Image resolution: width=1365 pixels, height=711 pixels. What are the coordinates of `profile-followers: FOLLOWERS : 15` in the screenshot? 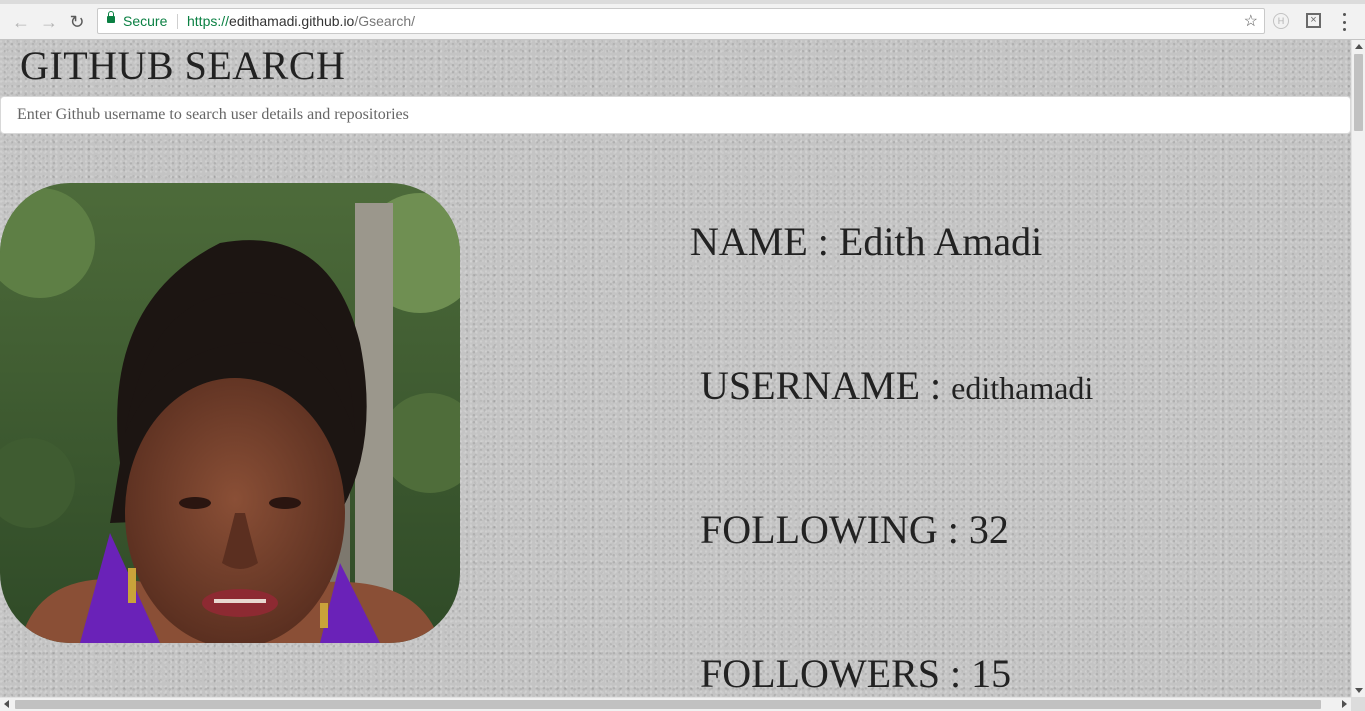 It's located at (856, 673).